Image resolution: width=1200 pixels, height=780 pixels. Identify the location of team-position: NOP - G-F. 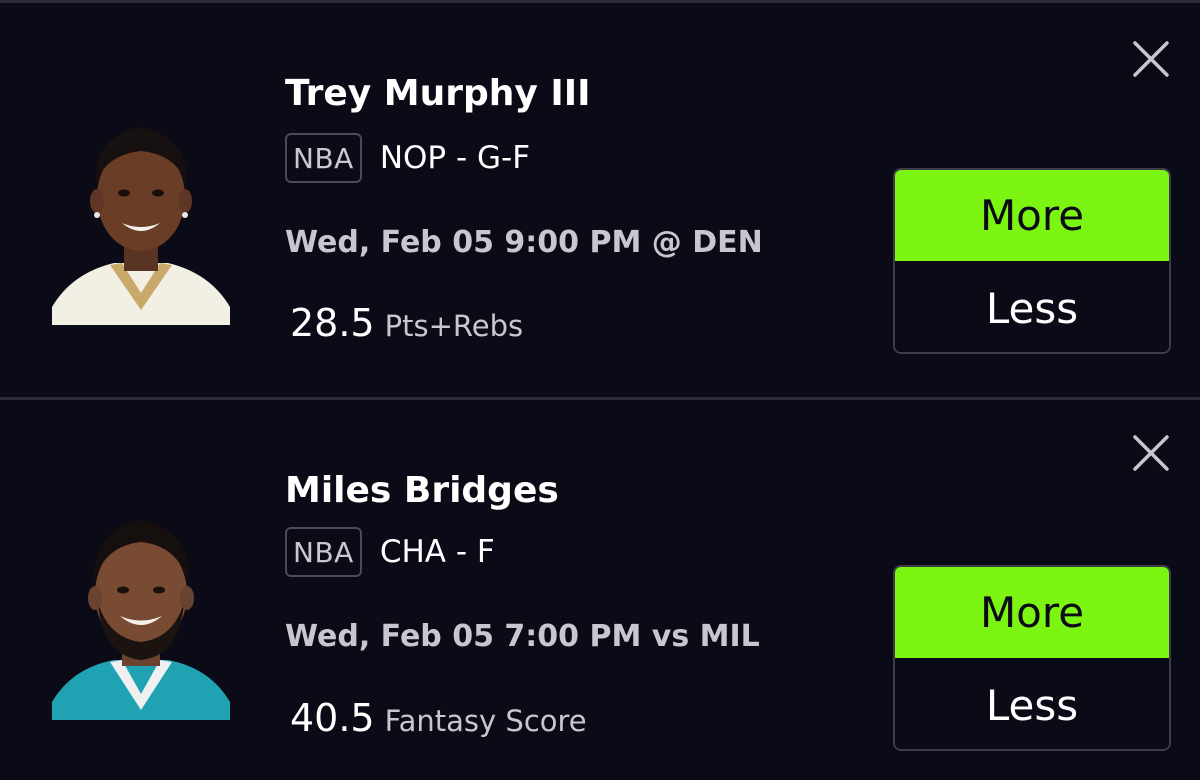
(455, 158).